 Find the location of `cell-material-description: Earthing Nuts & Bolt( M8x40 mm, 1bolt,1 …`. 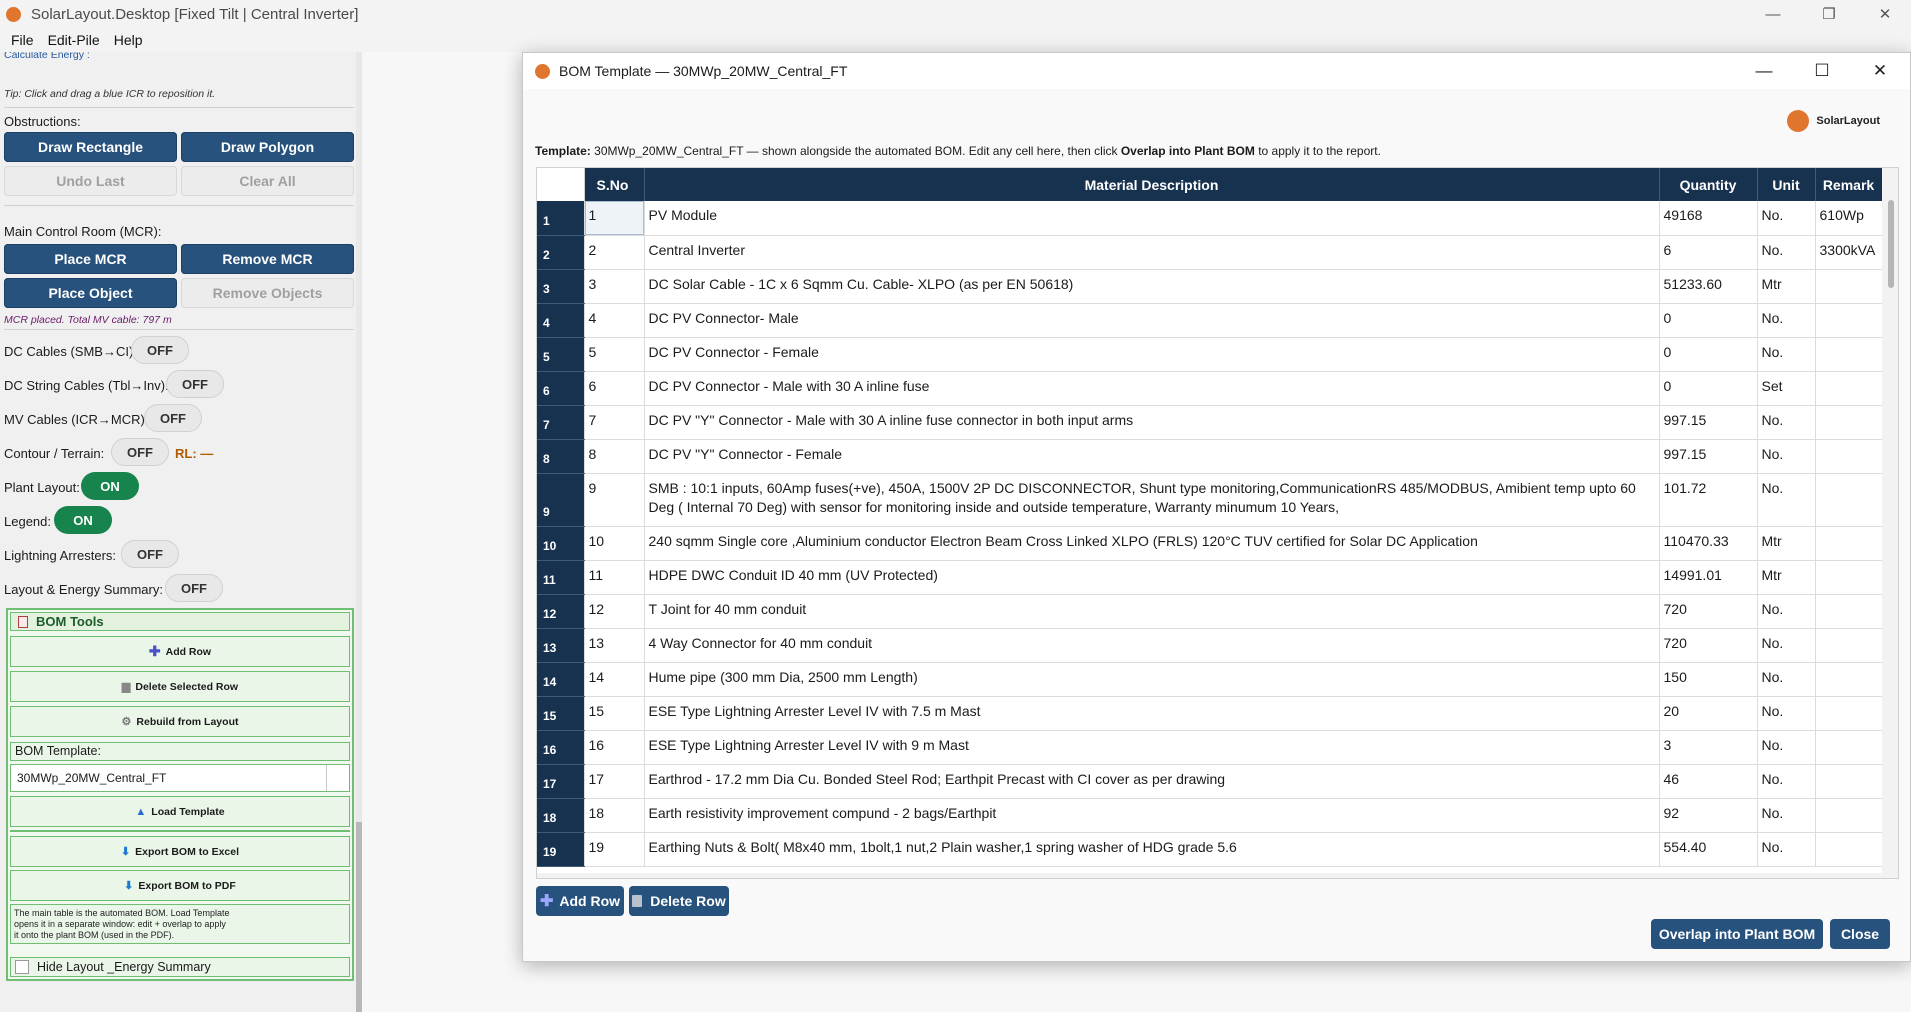

cell-material-description: Earthing Nuts & Bolt( M8x40 mm, 1bolt,1 … is located at coordinates (1152, 849).